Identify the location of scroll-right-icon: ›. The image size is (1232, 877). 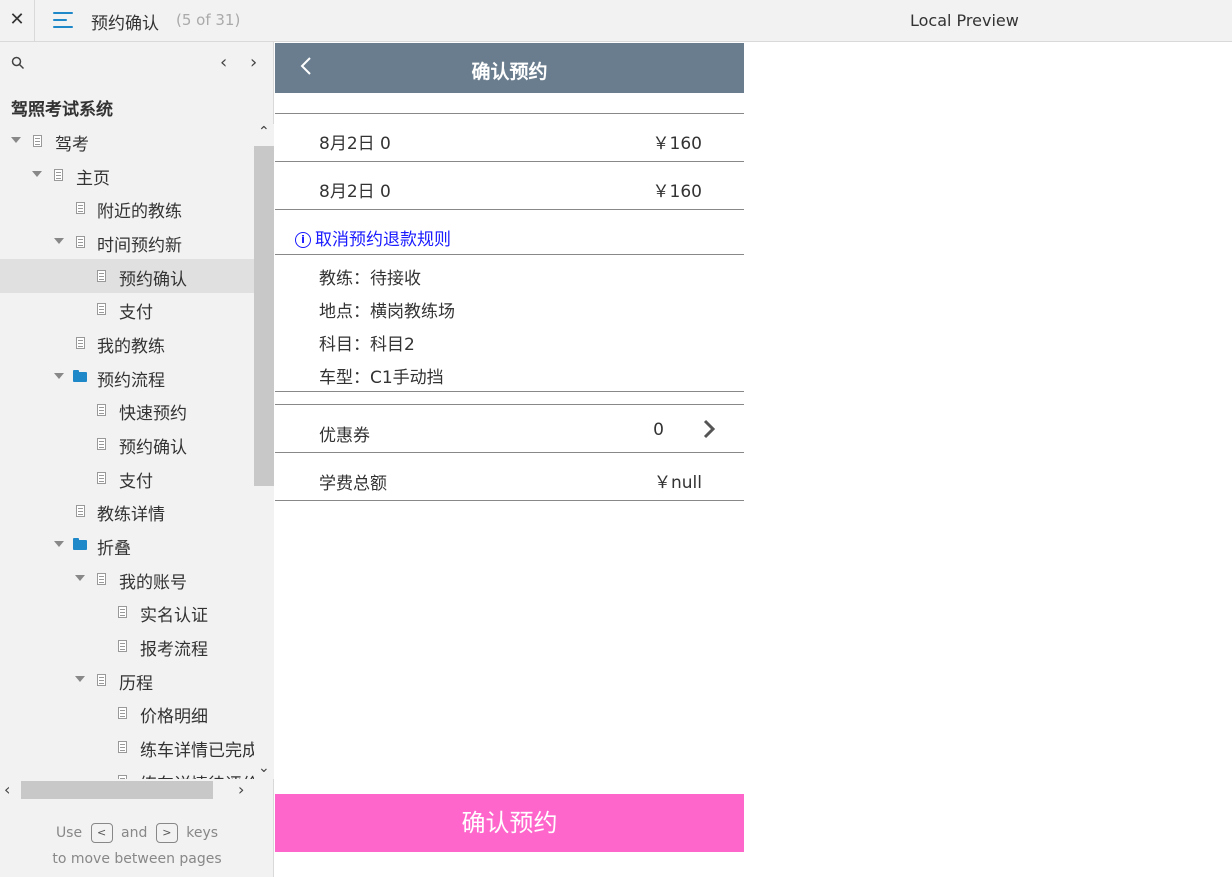
(241, 789).